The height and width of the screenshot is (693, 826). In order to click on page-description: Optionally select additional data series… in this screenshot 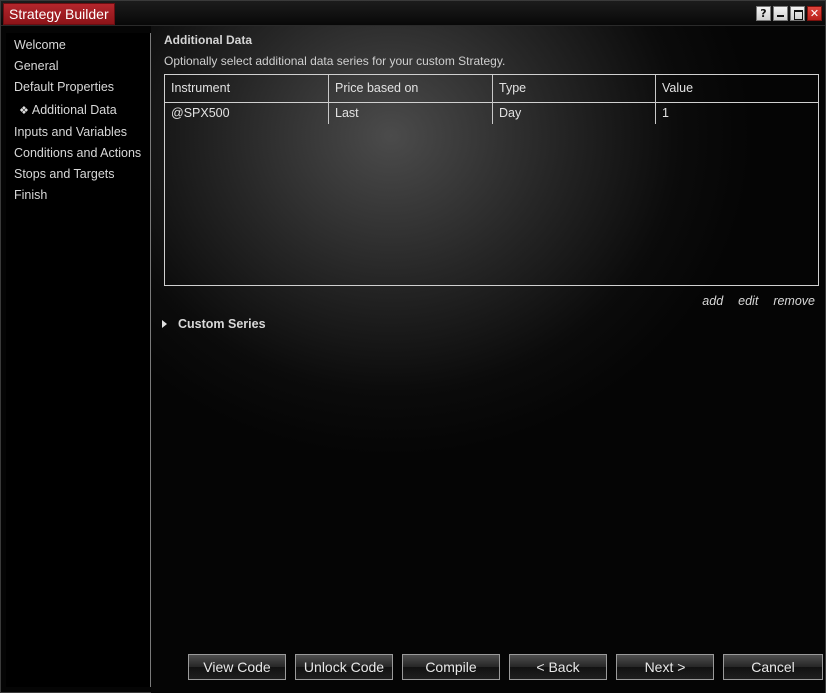, I will do `click(335, 61)`.